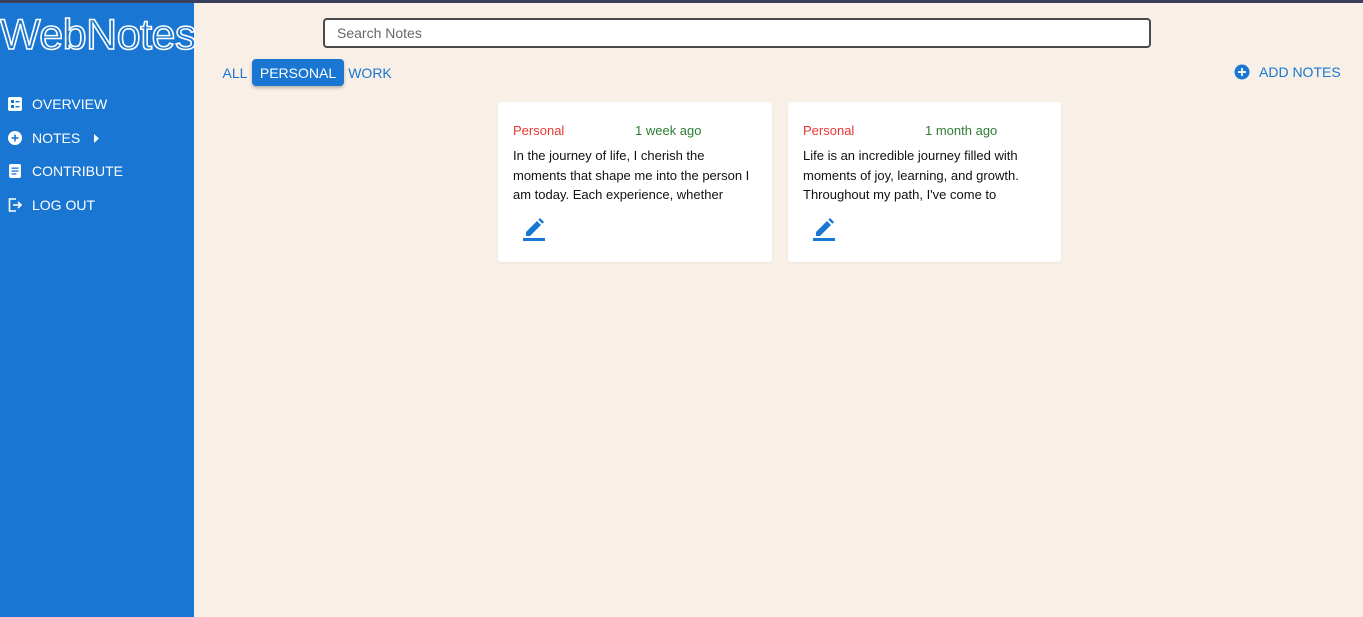 The height and width of the screenshot is (617, 1363). Describe the element at coordinates (15, 104) in the screenshot. I see `dashboard-icon` at that location.